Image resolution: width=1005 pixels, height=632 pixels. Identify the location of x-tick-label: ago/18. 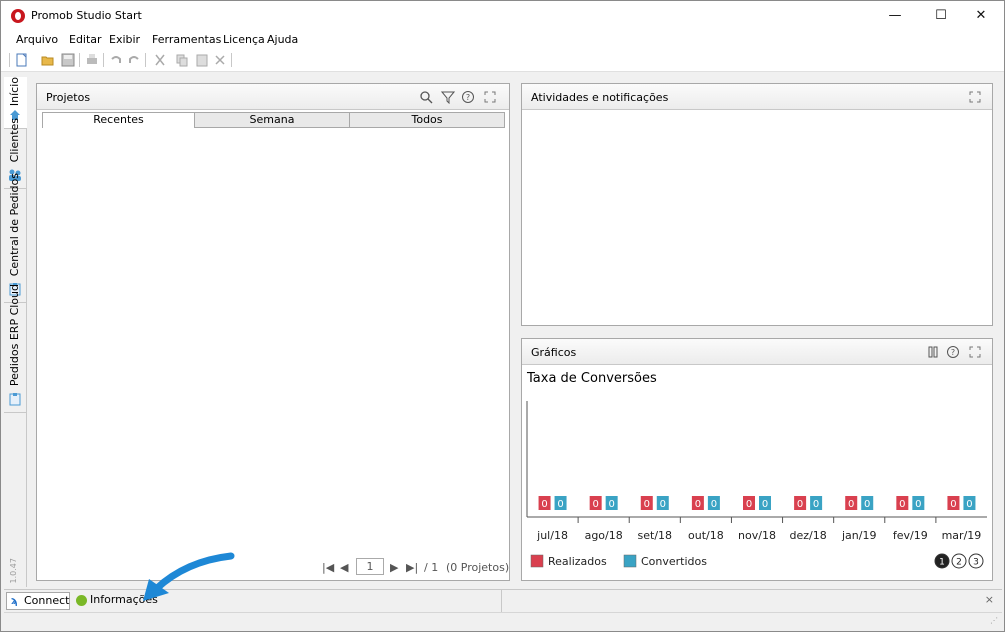
(604, 535).